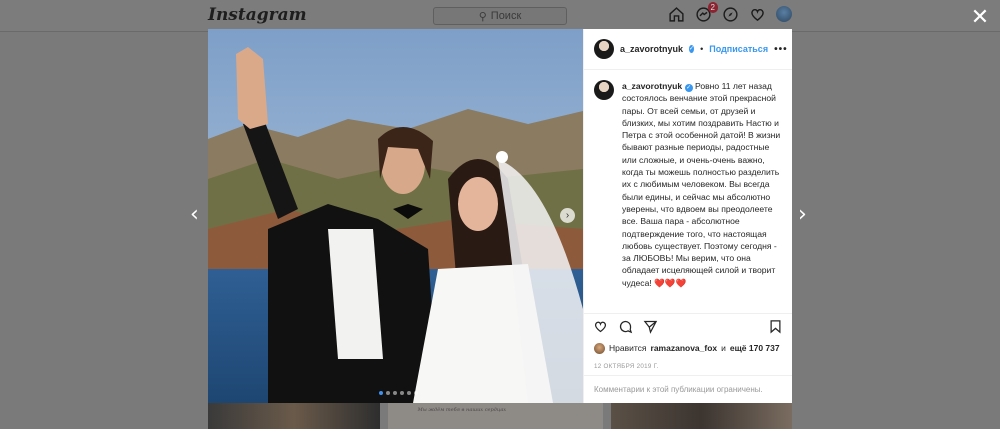  I want to click on action-bar, so click(688, 326).